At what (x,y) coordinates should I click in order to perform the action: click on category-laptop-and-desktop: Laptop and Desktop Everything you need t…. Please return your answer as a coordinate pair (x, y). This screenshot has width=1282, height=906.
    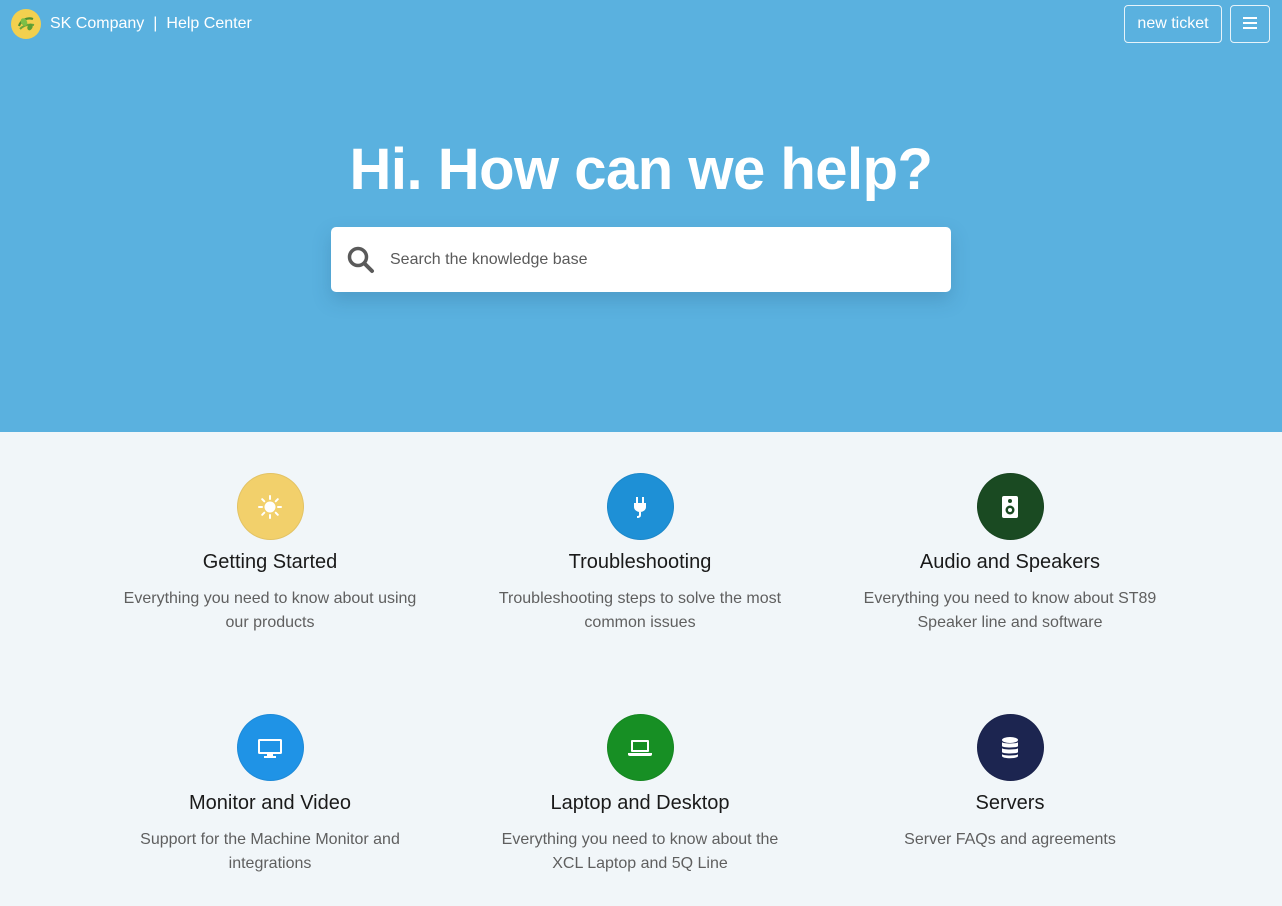
    Looking at the image, I should click on (640, 795).